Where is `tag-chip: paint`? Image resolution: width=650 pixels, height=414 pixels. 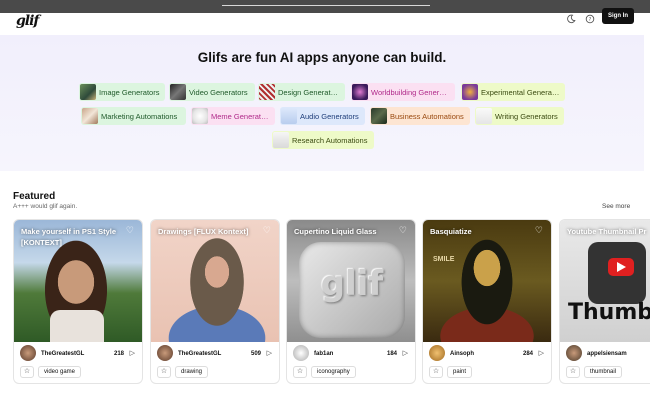
tag-chip: paint is located at coordinates (460, 372).